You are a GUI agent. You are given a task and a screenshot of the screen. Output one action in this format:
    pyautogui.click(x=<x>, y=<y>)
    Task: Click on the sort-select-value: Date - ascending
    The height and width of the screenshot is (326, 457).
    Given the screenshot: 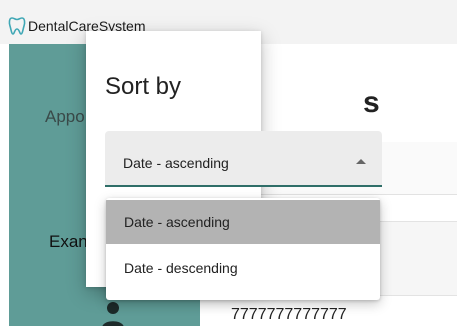 What is the action you would take?
    pyautogui.click(x=176, y=163)
    